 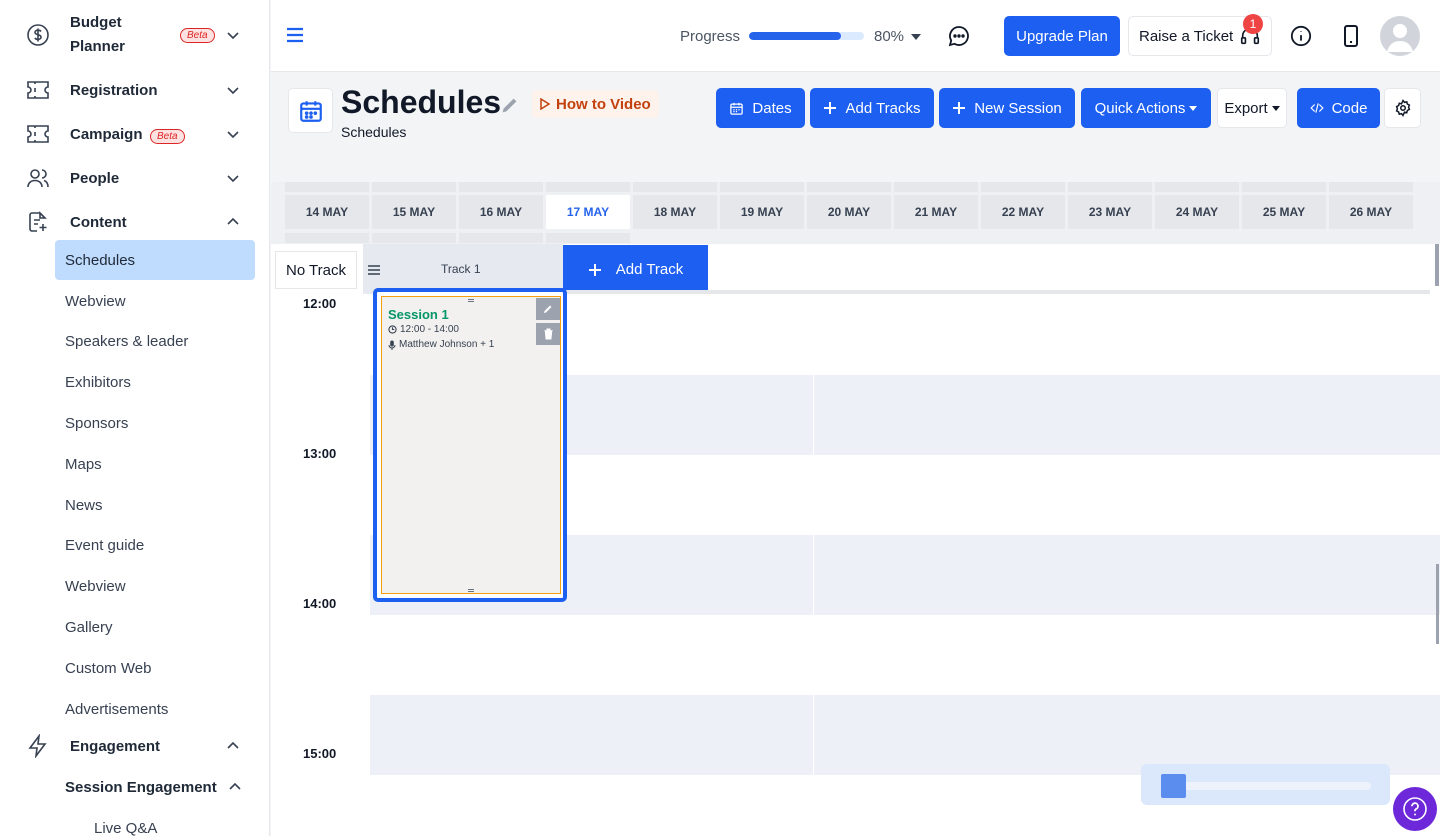 What do you see at coordinates (155, 464) in the screenshot?
I see `sidebar-item-maps: Maps` at bounding box center [155, 464].